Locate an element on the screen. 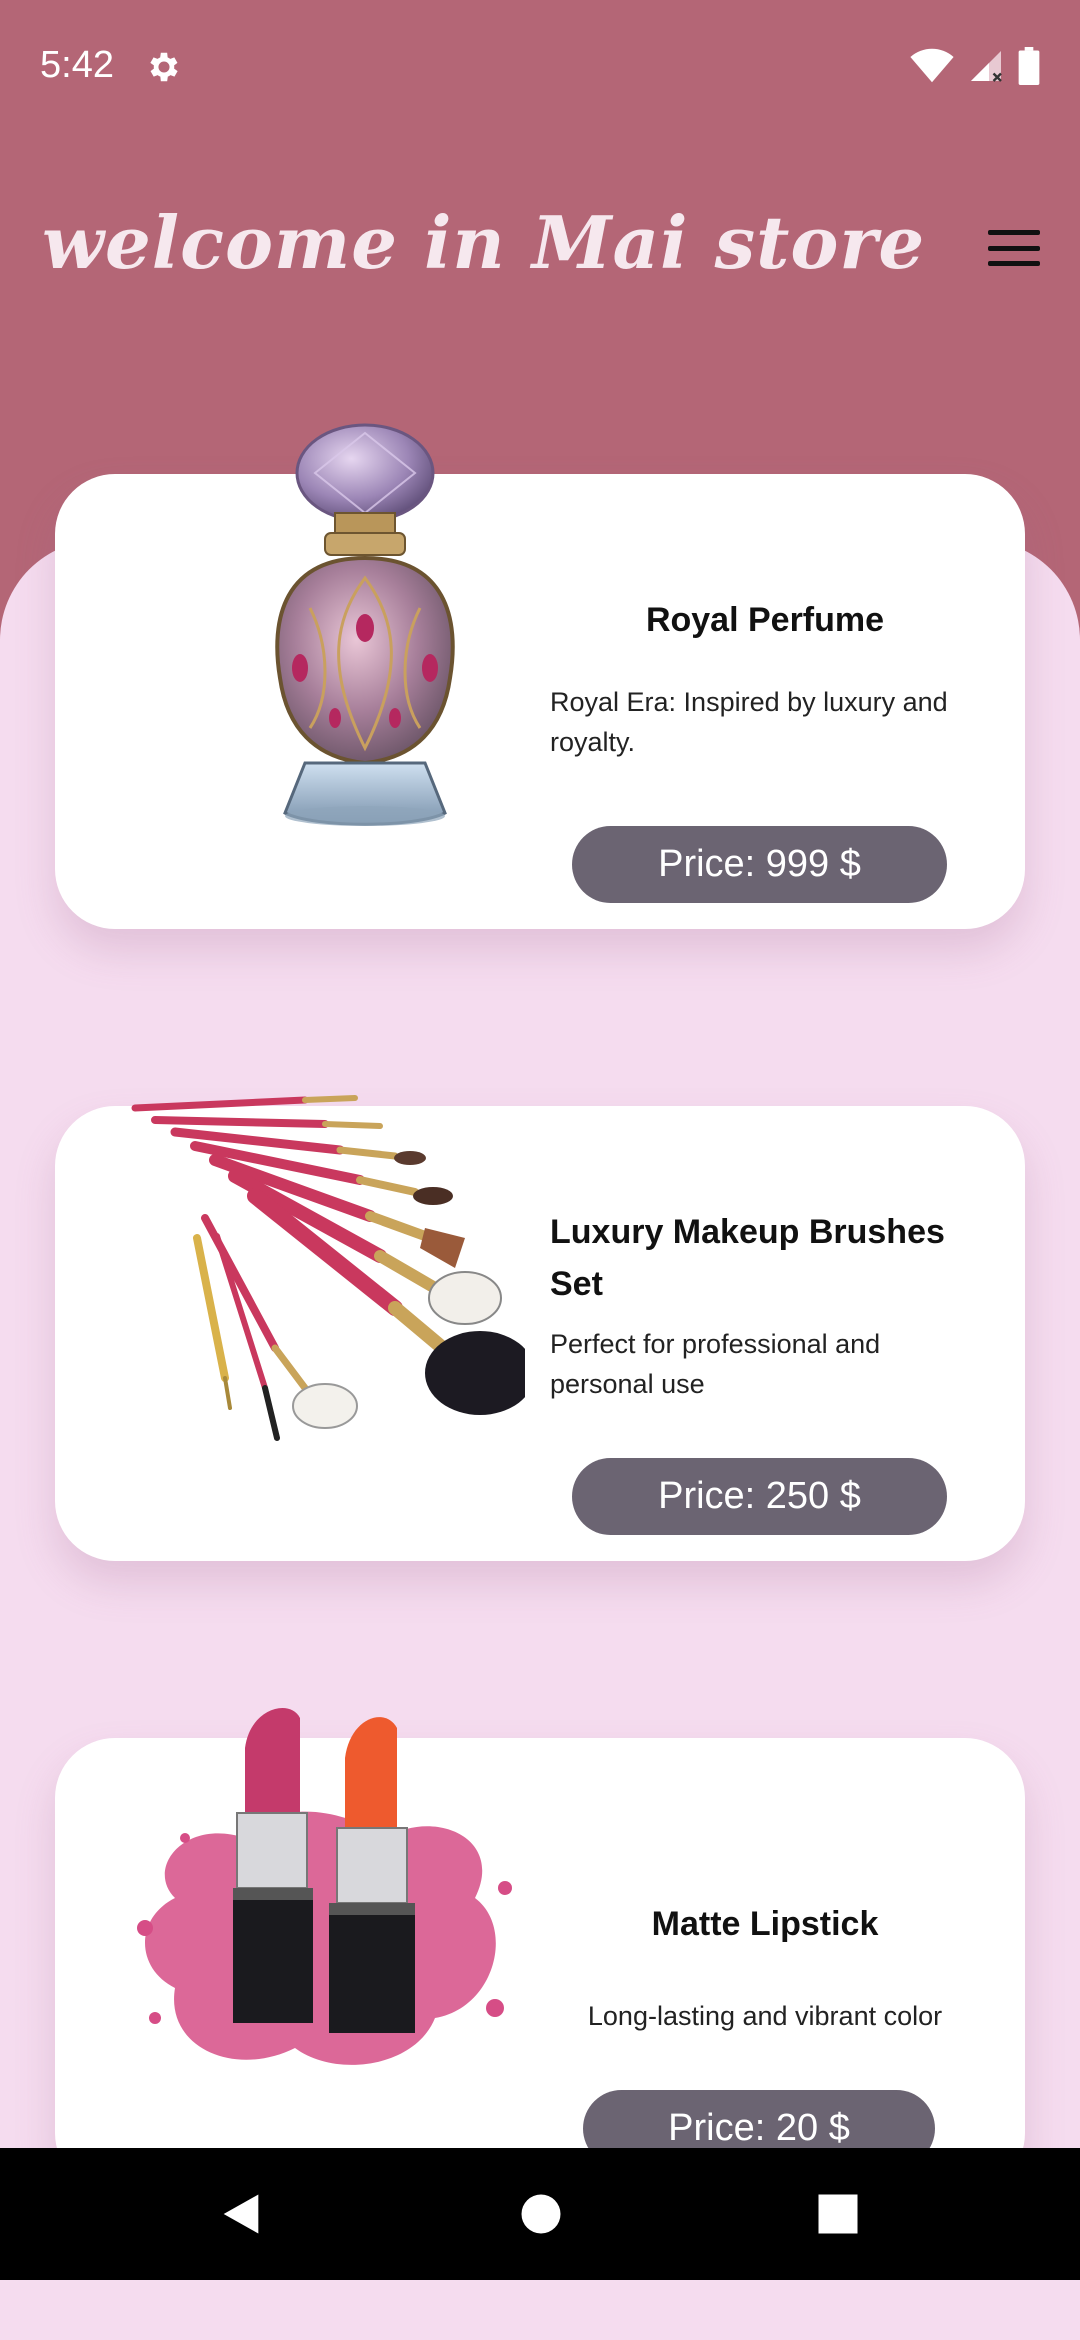 The height and width of the screenshot is (2340, 1080). makeup-brushes-image is located at coordinates (328, 1268).